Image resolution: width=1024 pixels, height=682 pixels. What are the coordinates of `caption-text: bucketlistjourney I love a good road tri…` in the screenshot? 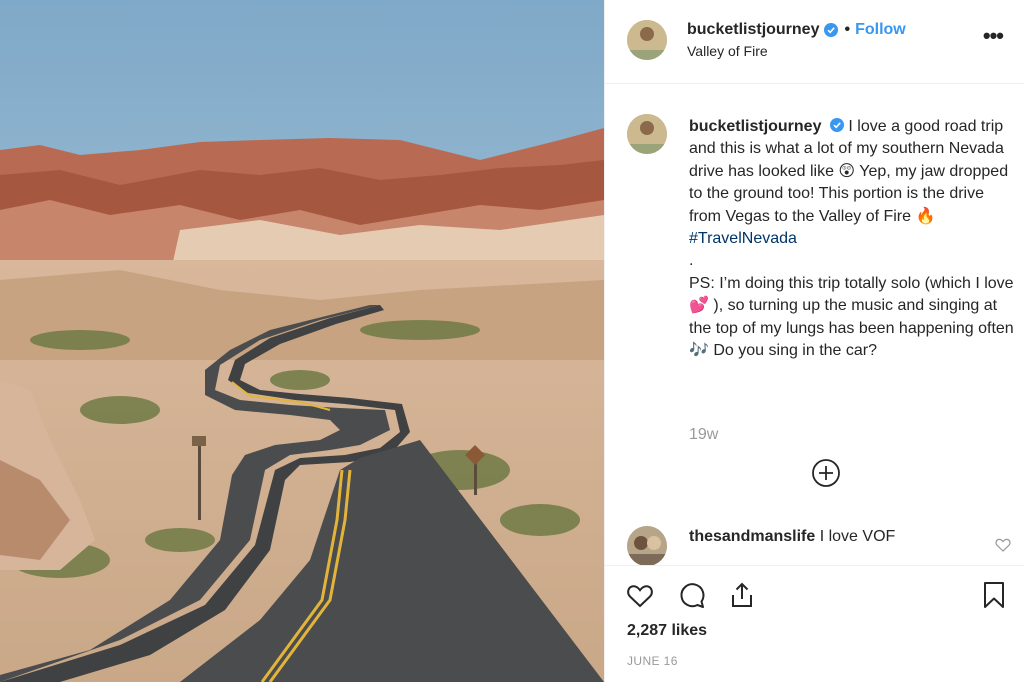 It's located at (854, 239).